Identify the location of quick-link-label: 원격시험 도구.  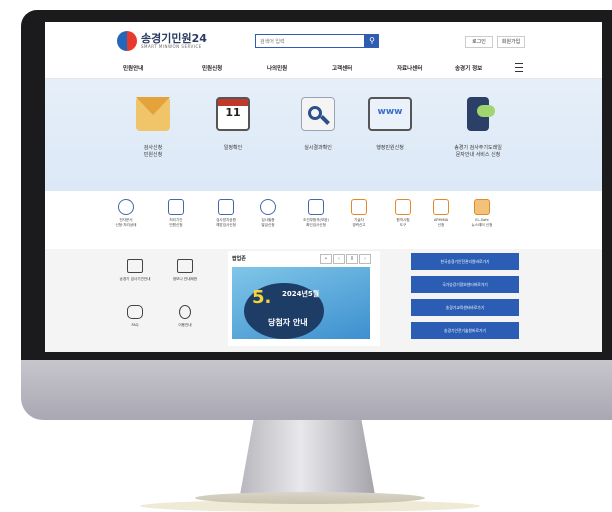
(403, 222).